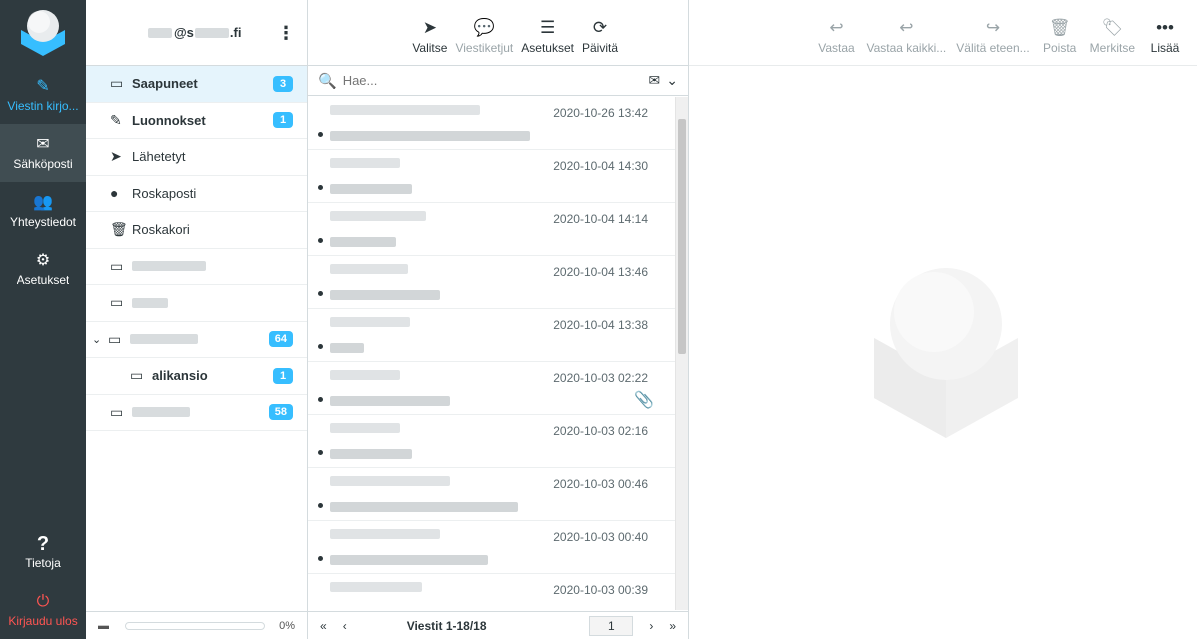 The image size is (1197, 639). I want to click on reply-button: ↩ Vastaa, so click(836, 36).